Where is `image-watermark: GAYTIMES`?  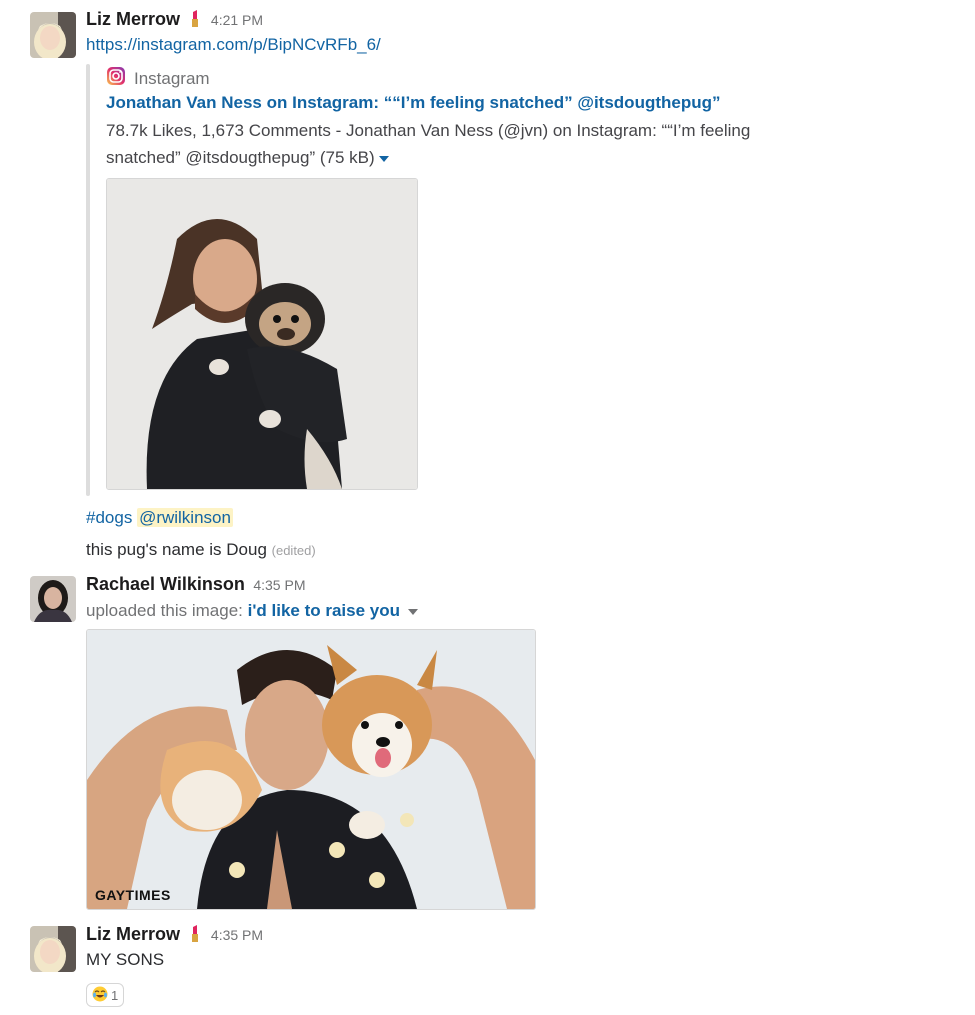
image-watermark: GAYTIMES is located at coordinates (133, 895).